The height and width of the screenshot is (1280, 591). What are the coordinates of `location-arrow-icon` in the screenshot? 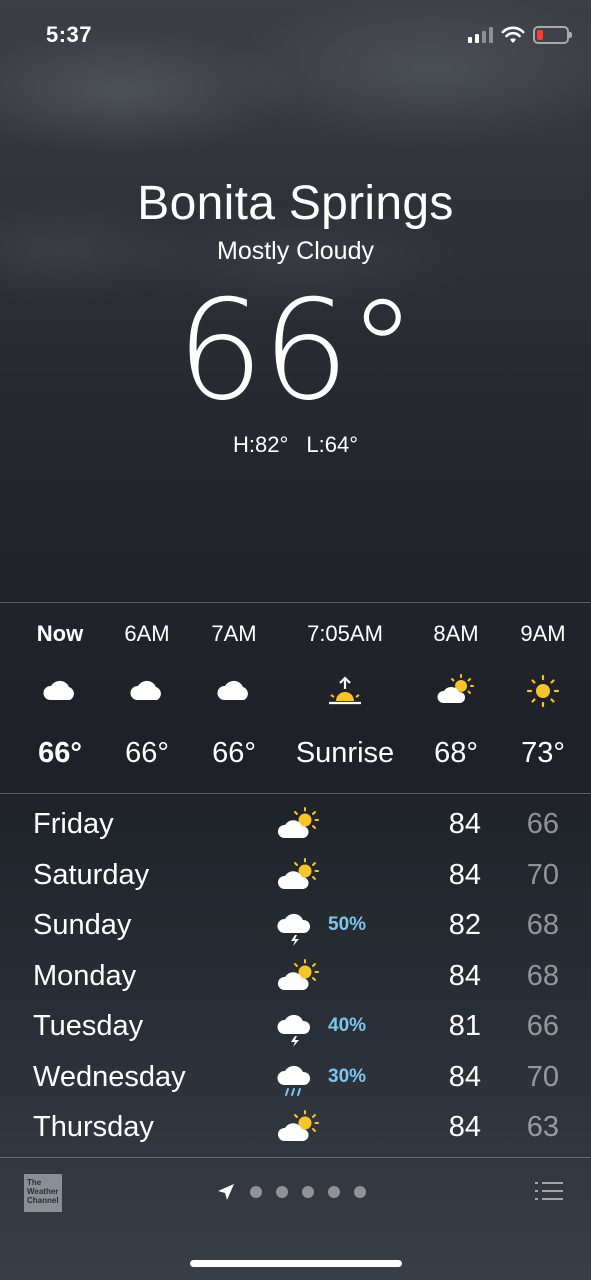 It's located at (226, 1192).